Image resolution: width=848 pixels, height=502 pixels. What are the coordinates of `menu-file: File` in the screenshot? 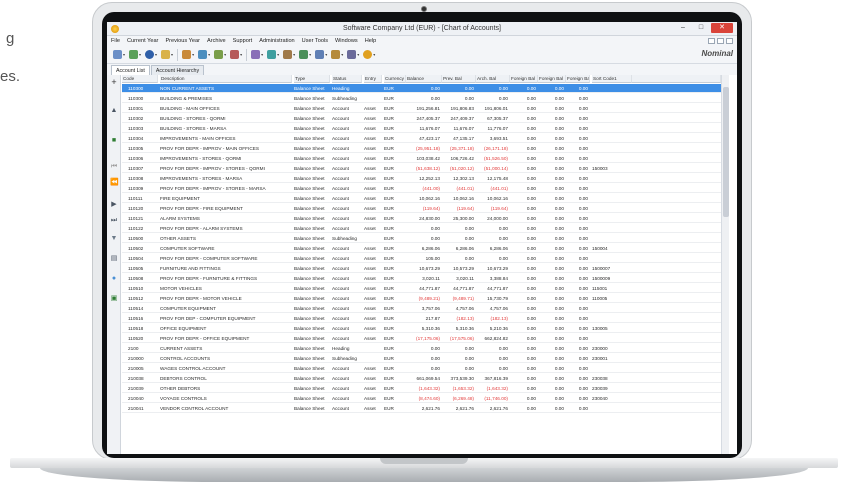 It's located at (115, 41).